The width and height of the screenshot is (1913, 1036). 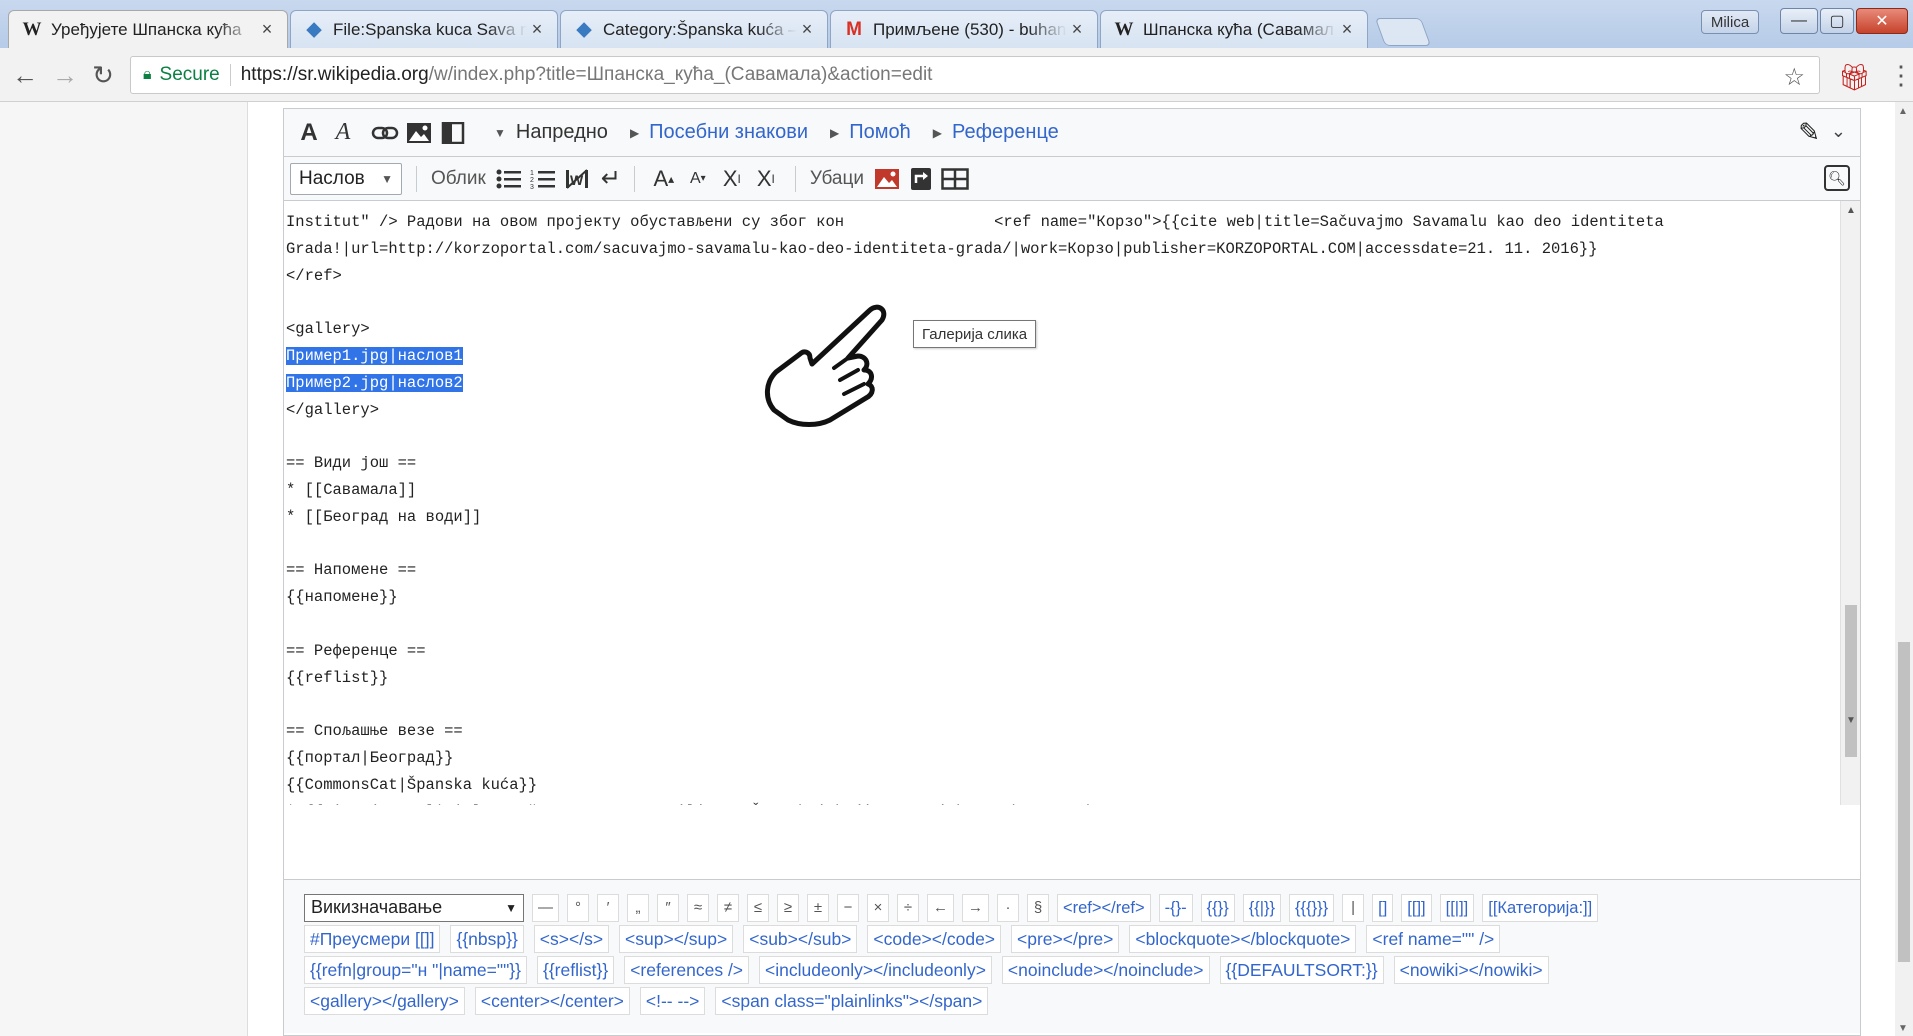 What do you see at coordinates (955, 179) in the screenshot?
I see `table-icon` at bounding box center [955, 179].